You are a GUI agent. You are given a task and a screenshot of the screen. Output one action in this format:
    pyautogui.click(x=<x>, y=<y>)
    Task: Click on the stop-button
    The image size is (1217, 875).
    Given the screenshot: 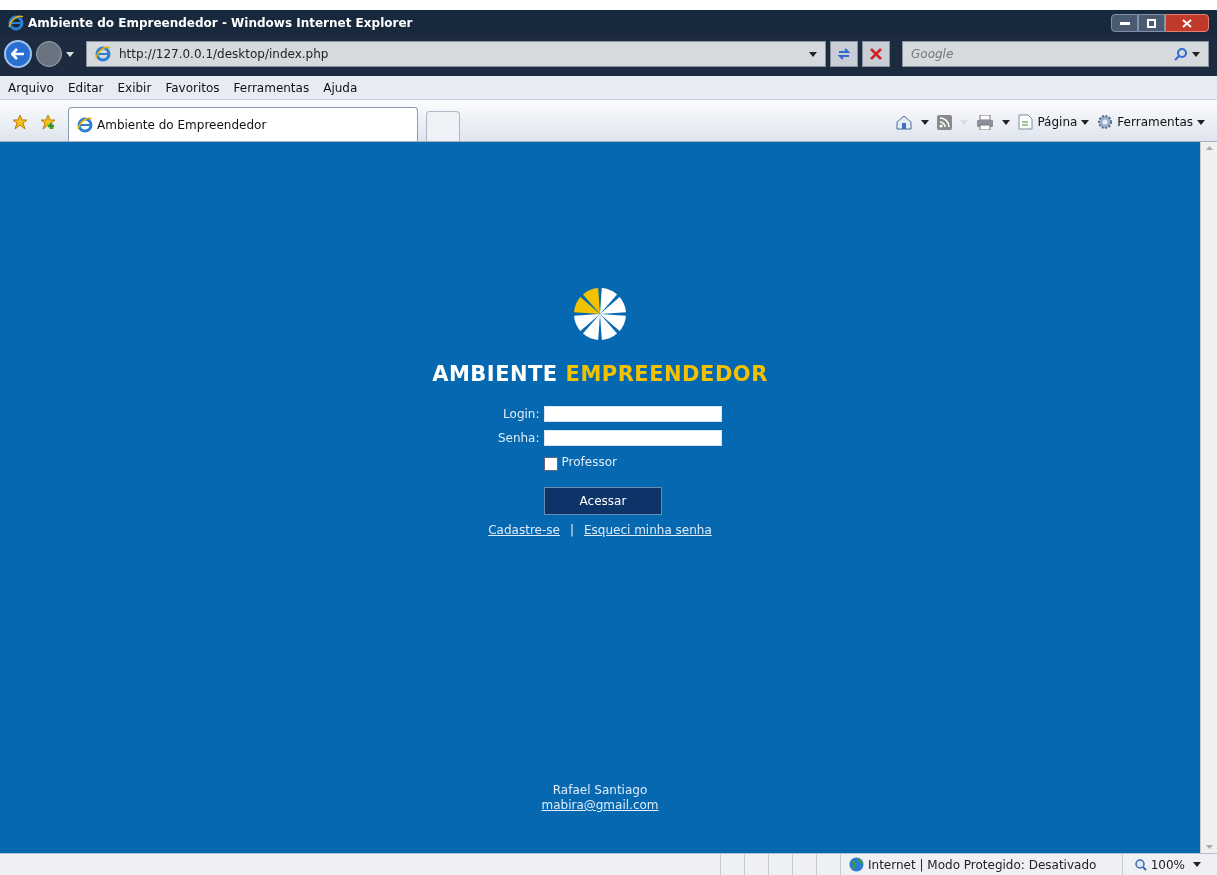 What is the action you would take?
    pyautogui.click(x=876, y=54)
    